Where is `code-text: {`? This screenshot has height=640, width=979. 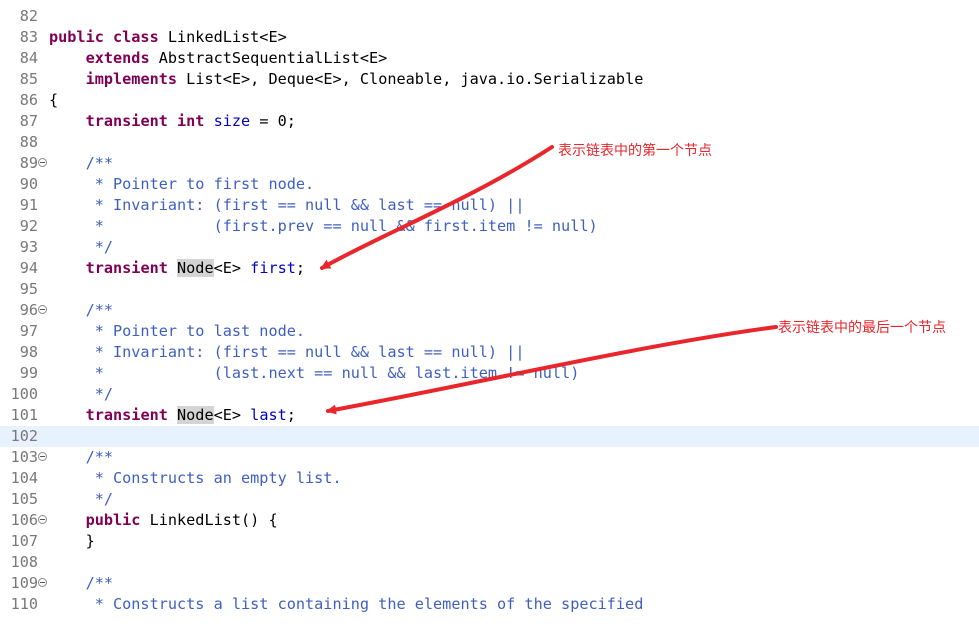
code-text: { is located at coordinates (53, 100).